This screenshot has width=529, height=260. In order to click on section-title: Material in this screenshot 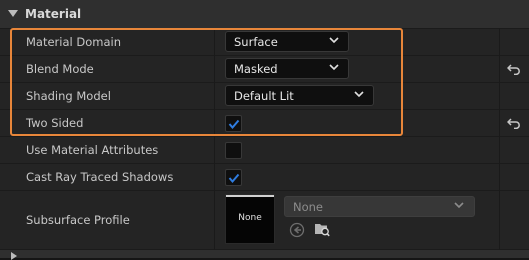, I will do `click(53, 14)`.